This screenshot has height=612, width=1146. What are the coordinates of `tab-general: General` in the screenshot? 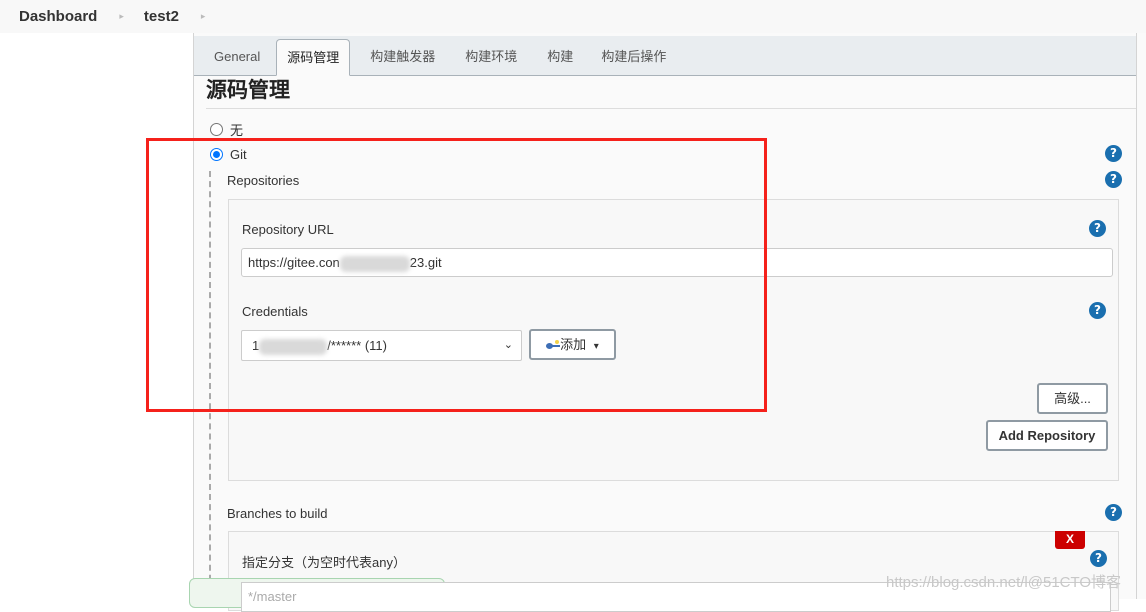 It's located at (237, 57).